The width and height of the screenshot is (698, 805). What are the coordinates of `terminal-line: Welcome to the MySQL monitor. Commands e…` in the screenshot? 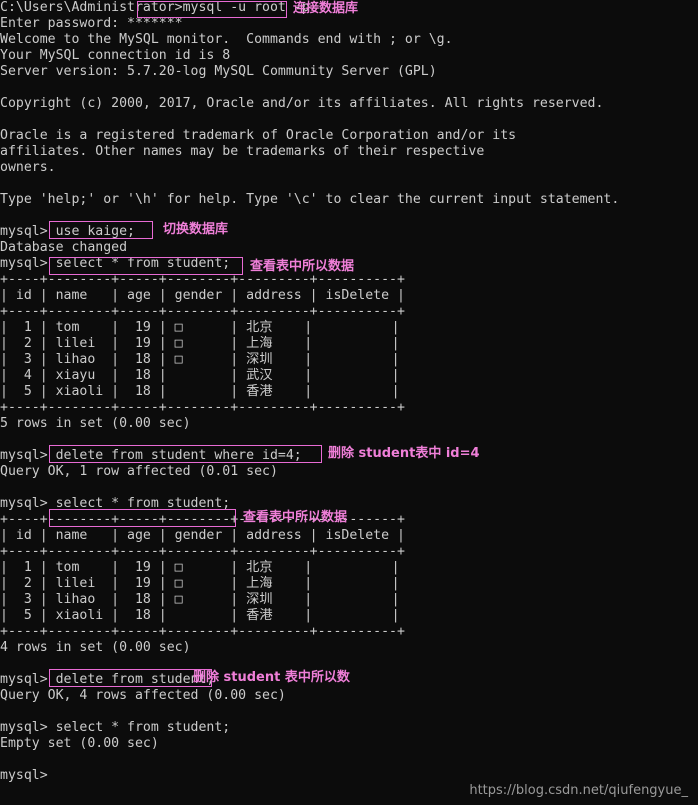 It's located at (226, 39).